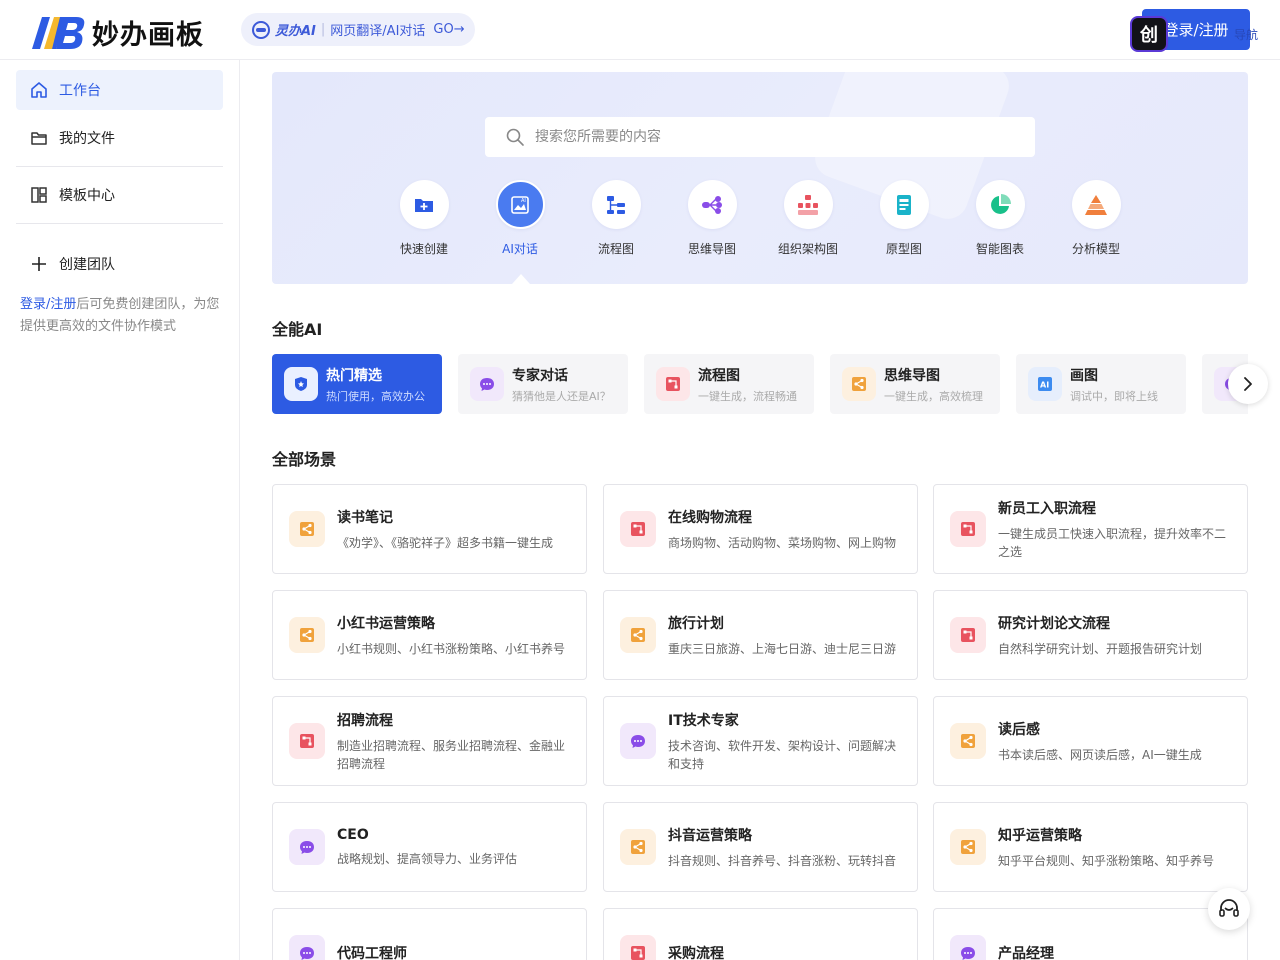 Image resolution: width=1280 pixels, height=960 pixels. Describe the element at coordinates (710, 517) in the screenshot. I see `scene-title: 在线购物流程` at that location.